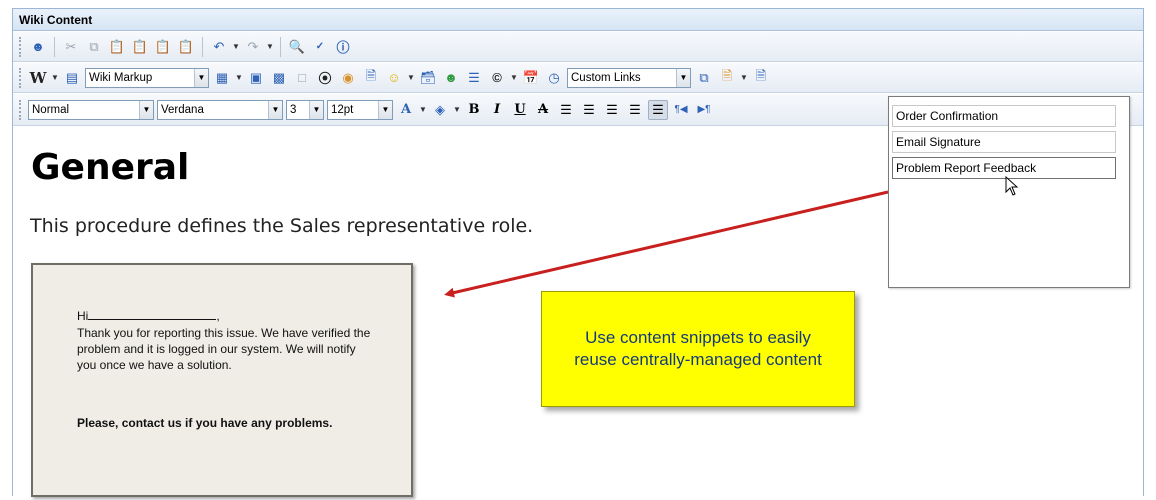 The width and height of the screenshot is (1156, 500). I want to click on font-color-icon: A, so click(406, 110).